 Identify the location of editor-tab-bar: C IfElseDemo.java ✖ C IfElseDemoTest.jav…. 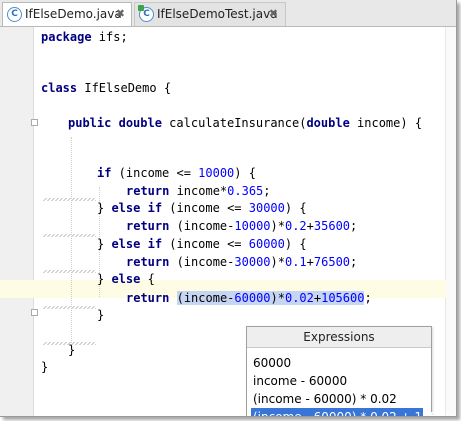
(228, 13).